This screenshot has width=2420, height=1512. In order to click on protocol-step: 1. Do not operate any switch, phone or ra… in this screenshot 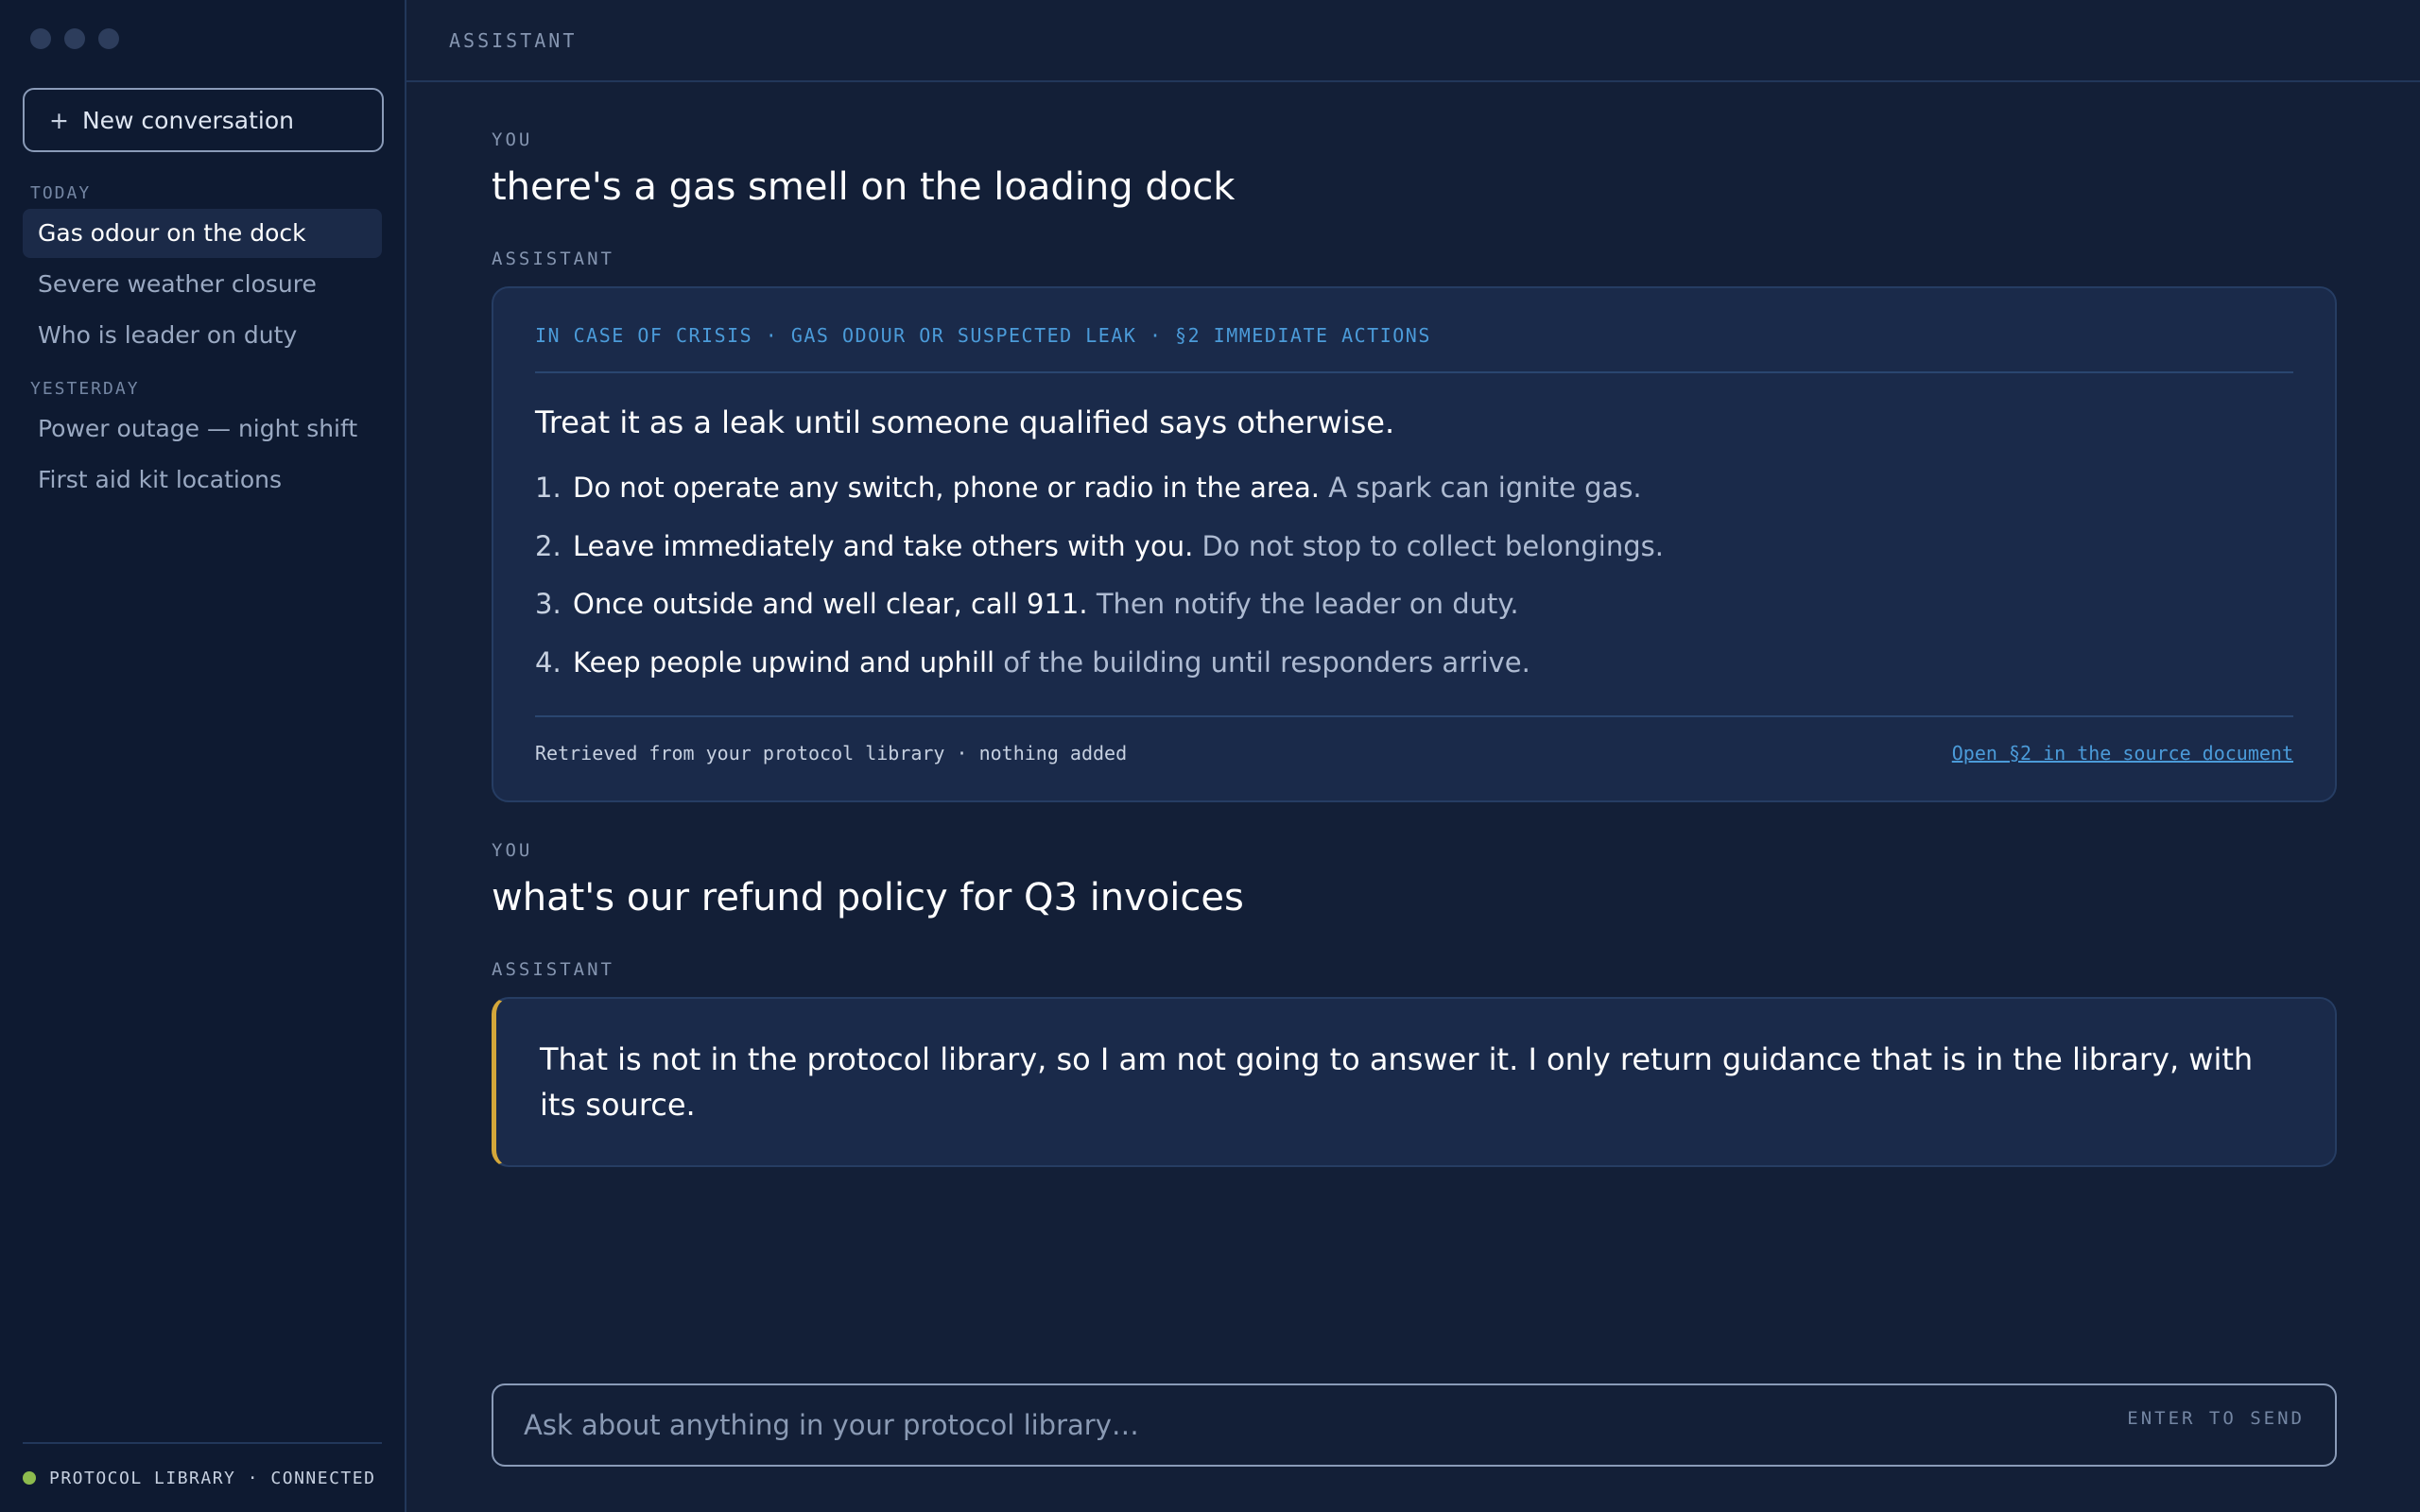, I will do `click(1089, 488)`.